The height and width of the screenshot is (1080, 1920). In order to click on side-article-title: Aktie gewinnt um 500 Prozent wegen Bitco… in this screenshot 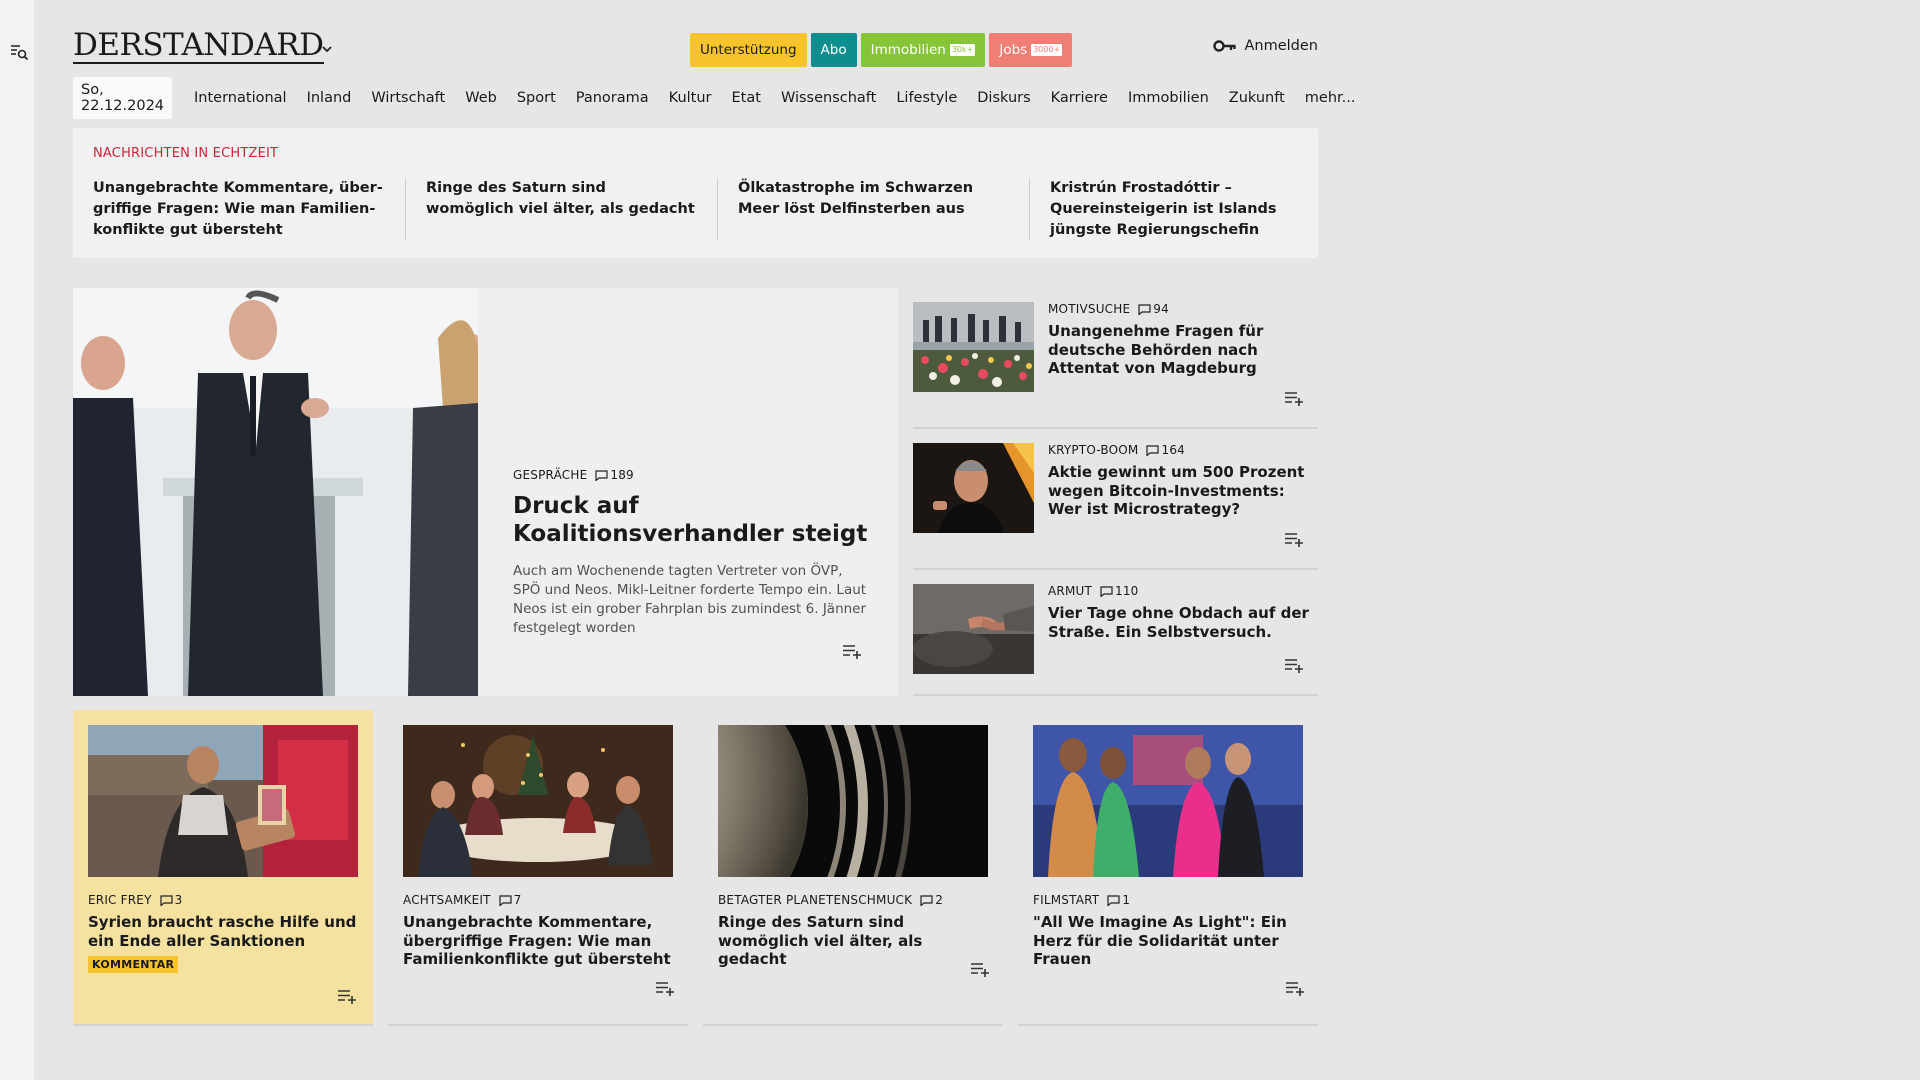, I will do `click(1180, 491)`.